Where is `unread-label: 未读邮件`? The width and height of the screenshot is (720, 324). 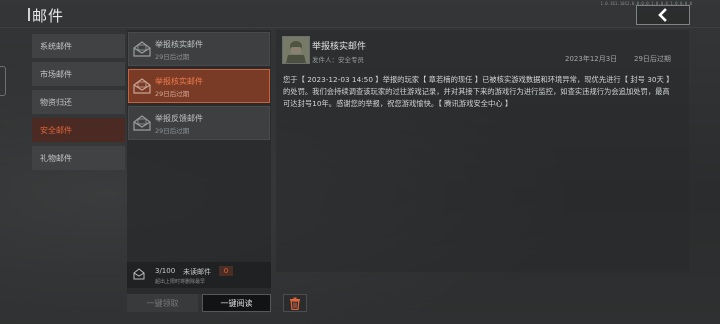
unread-label: 未读邮件 is located at coordinates (197, 272).